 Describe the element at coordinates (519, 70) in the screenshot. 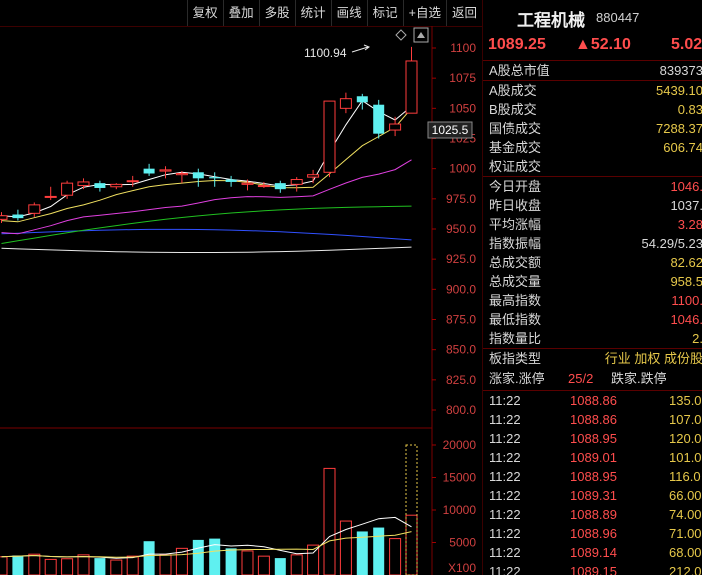

I see `info-label: A股总市值` at that location.